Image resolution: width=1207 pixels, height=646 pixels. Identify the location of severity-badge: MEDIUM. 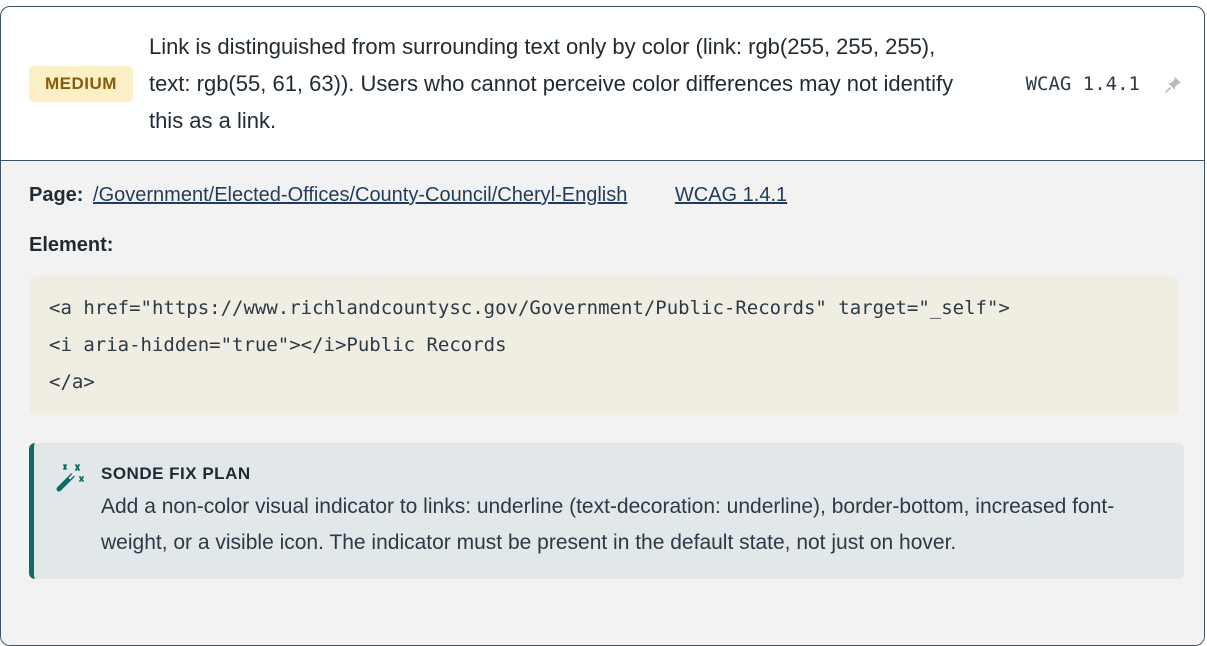
(81, 83).